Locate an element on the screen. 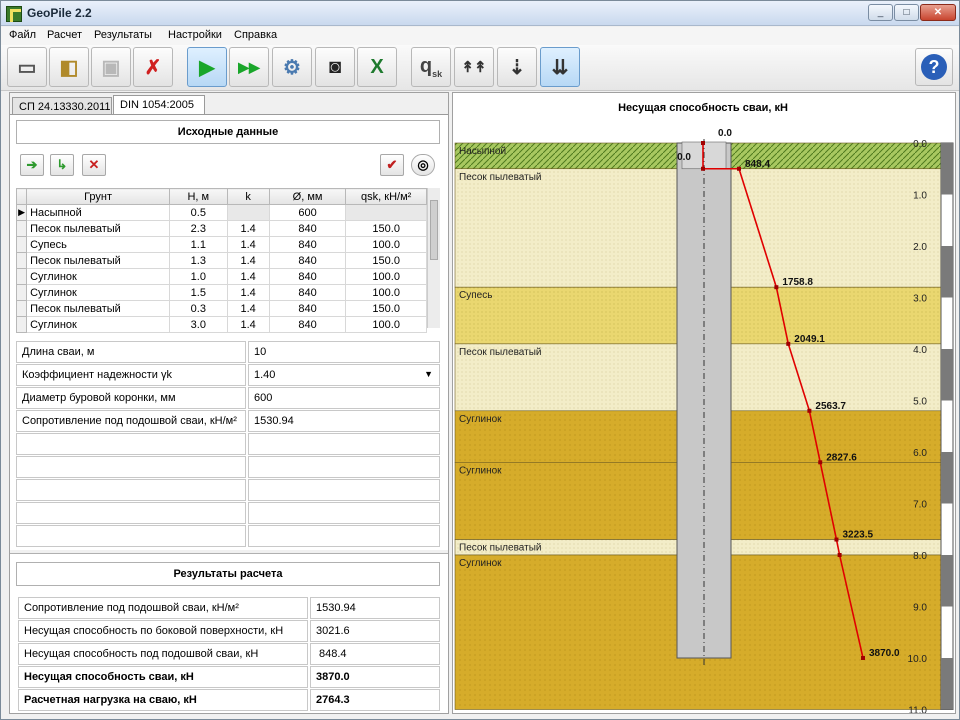 This screenshot has height=720, width=960. cell-thickness: 1.0 is located at coordinates (198, 276).